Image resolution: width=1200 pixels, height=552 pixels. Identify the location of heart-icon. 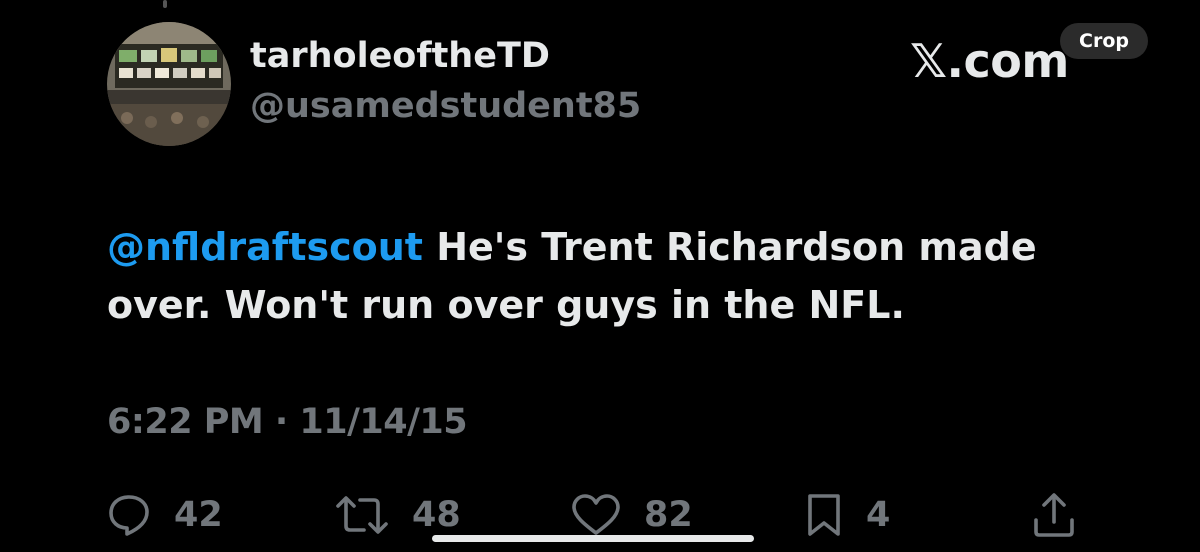
(596, 514).